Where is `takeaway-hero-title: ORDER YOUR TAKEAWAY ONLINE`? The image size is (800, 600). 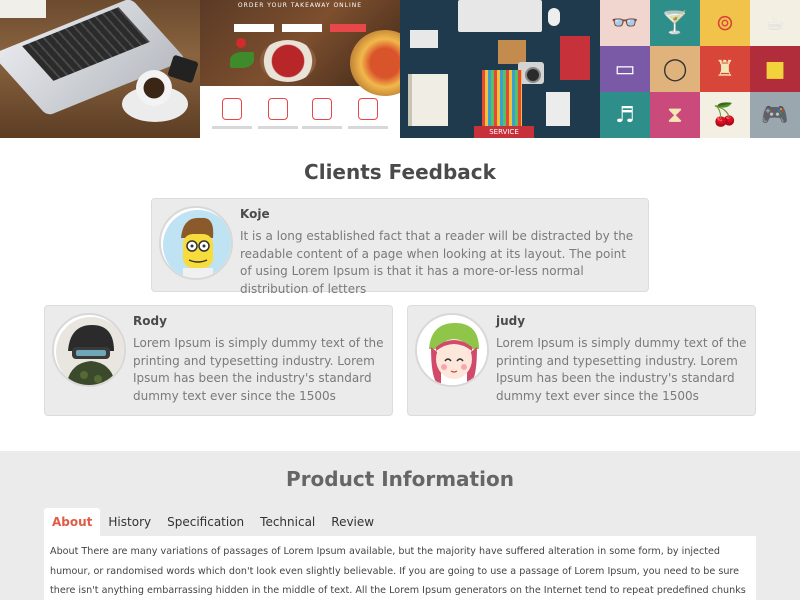
takeaway-hero-title: ORDER YOUR TAKEAWAY ONLINE is located at coordinates (300, 5).